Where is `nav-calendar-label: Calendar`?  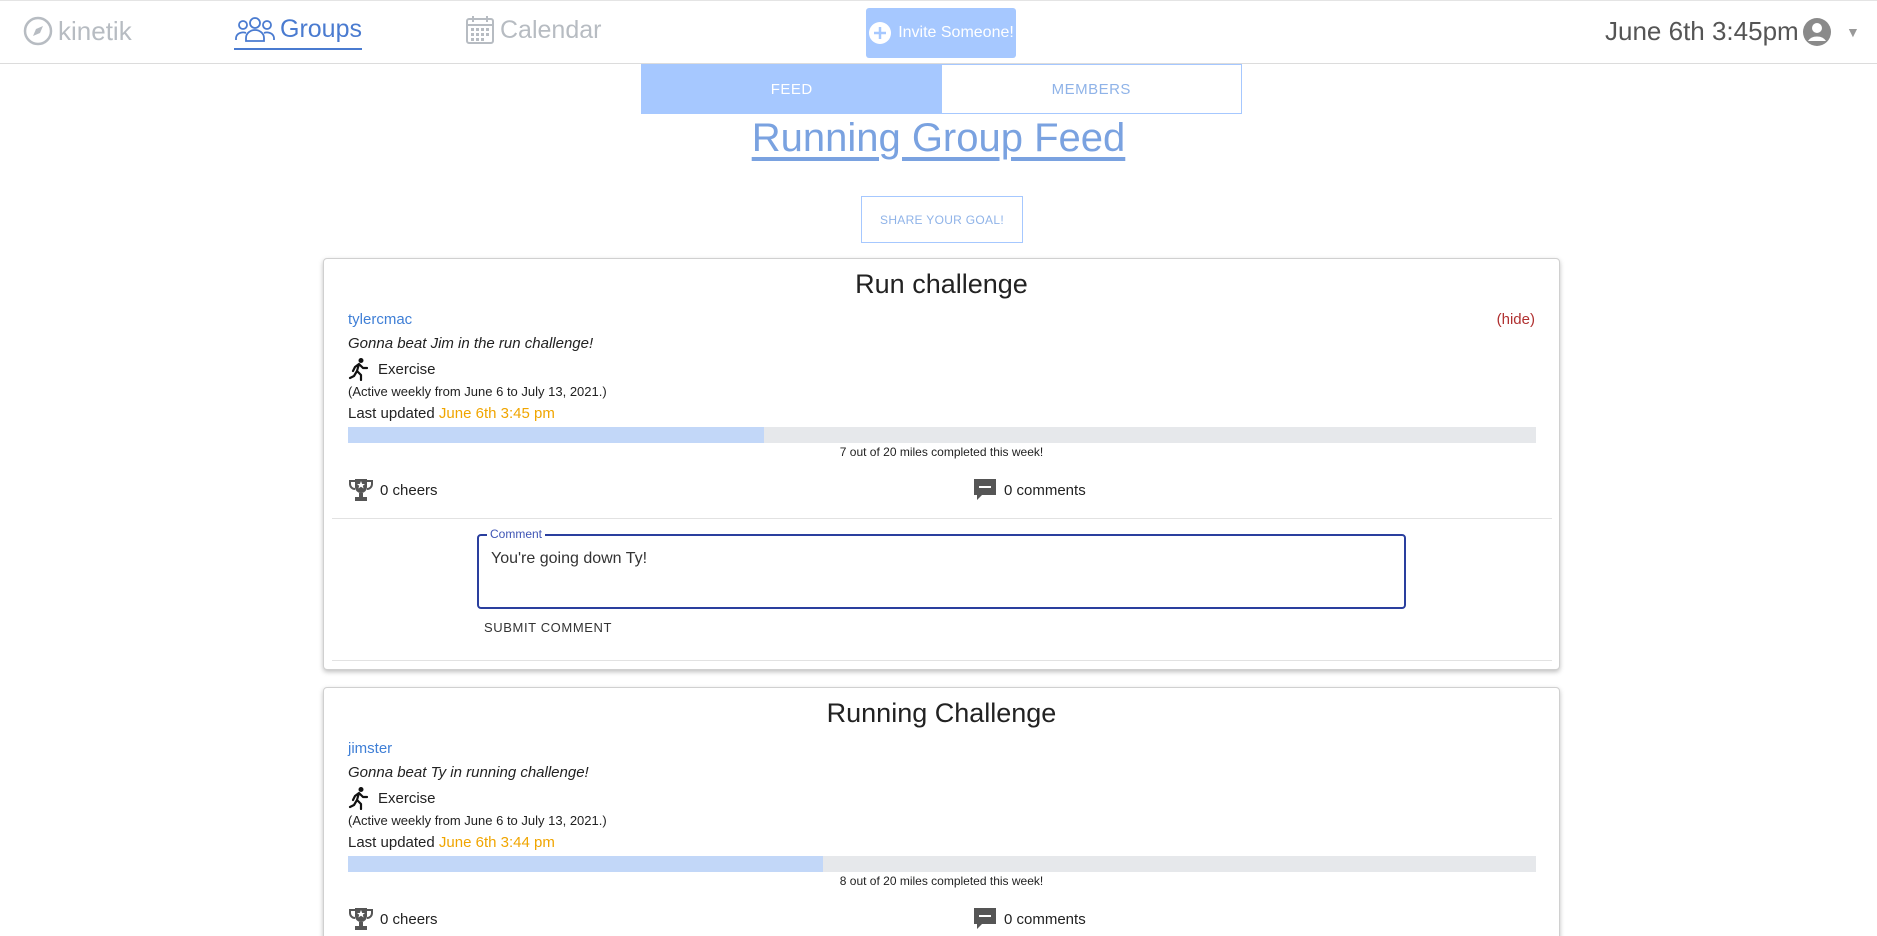 nav-calendar-label: Calendar is located at coordinates (551, 29).